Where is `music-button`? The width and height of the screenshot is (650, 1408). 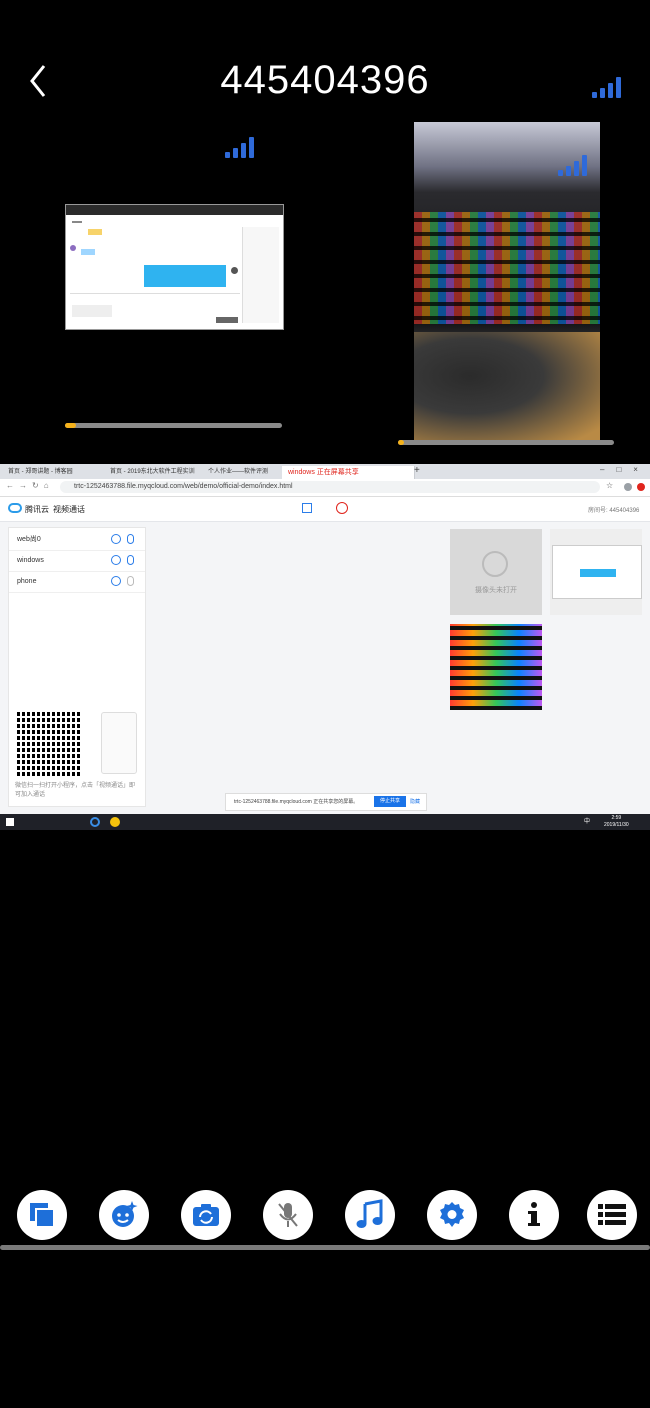
music-button is located at coordinates (370, 1215).